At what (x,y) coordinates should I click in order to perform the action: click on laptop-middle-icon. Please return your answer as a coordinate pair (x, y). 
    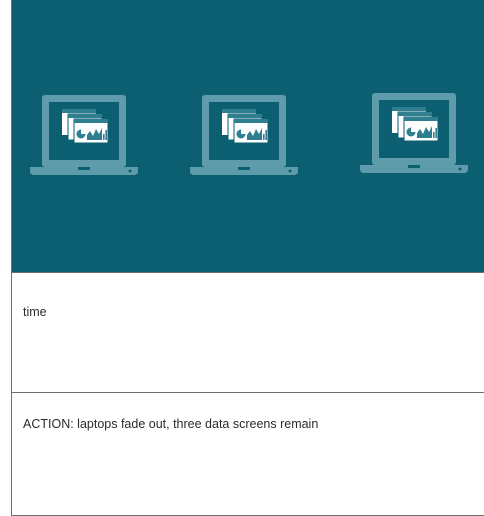
    Looking at the image, I should click on (244, 135).